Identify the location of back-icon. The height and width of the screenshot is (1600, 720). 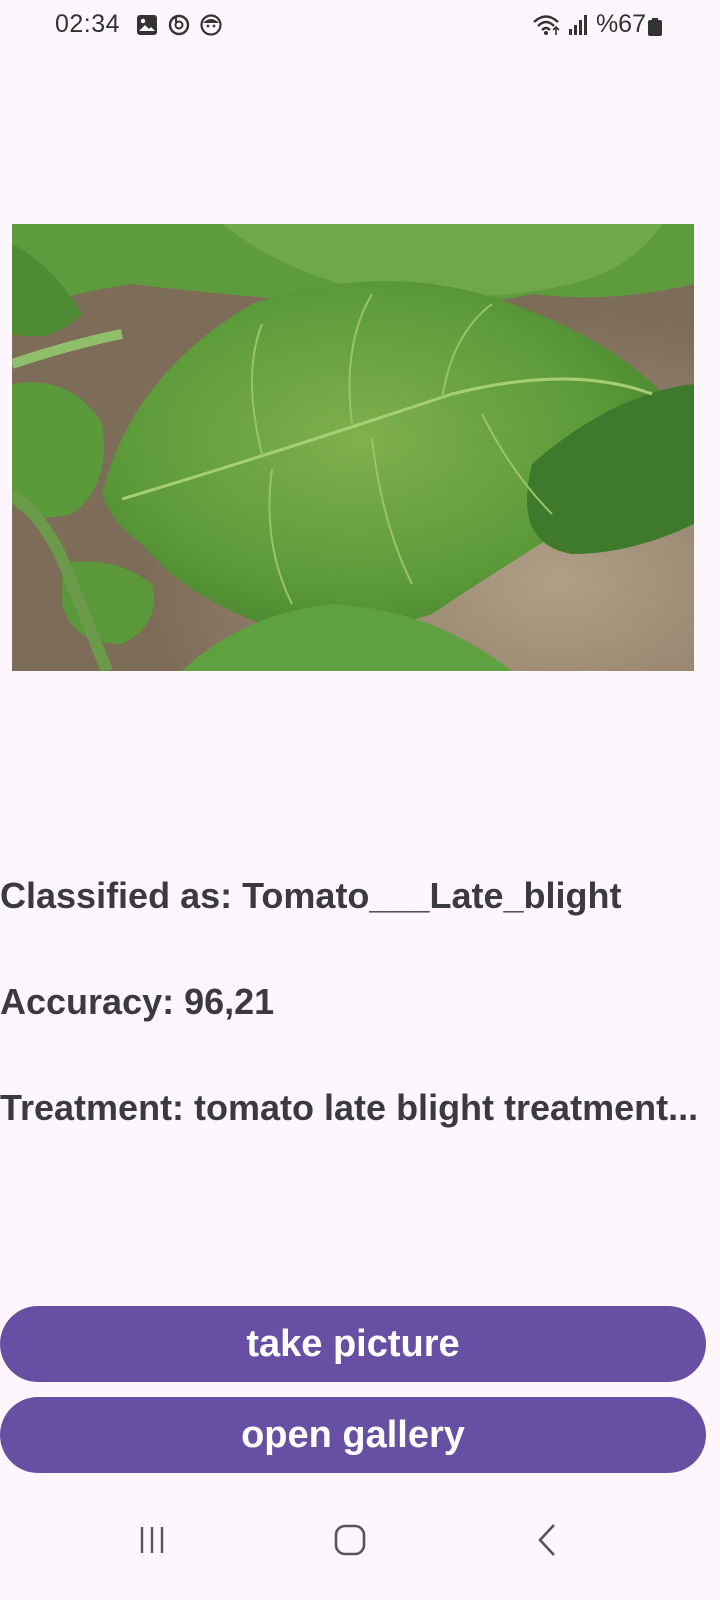
(546, 1540).